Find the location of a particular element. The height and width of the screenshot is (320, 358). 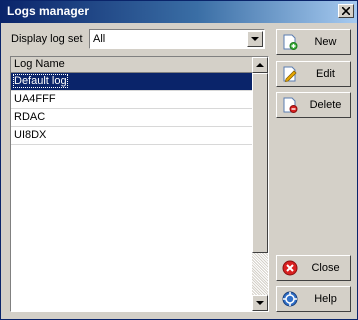

title-bar: Logs manager is located at coordinates (179, 12).